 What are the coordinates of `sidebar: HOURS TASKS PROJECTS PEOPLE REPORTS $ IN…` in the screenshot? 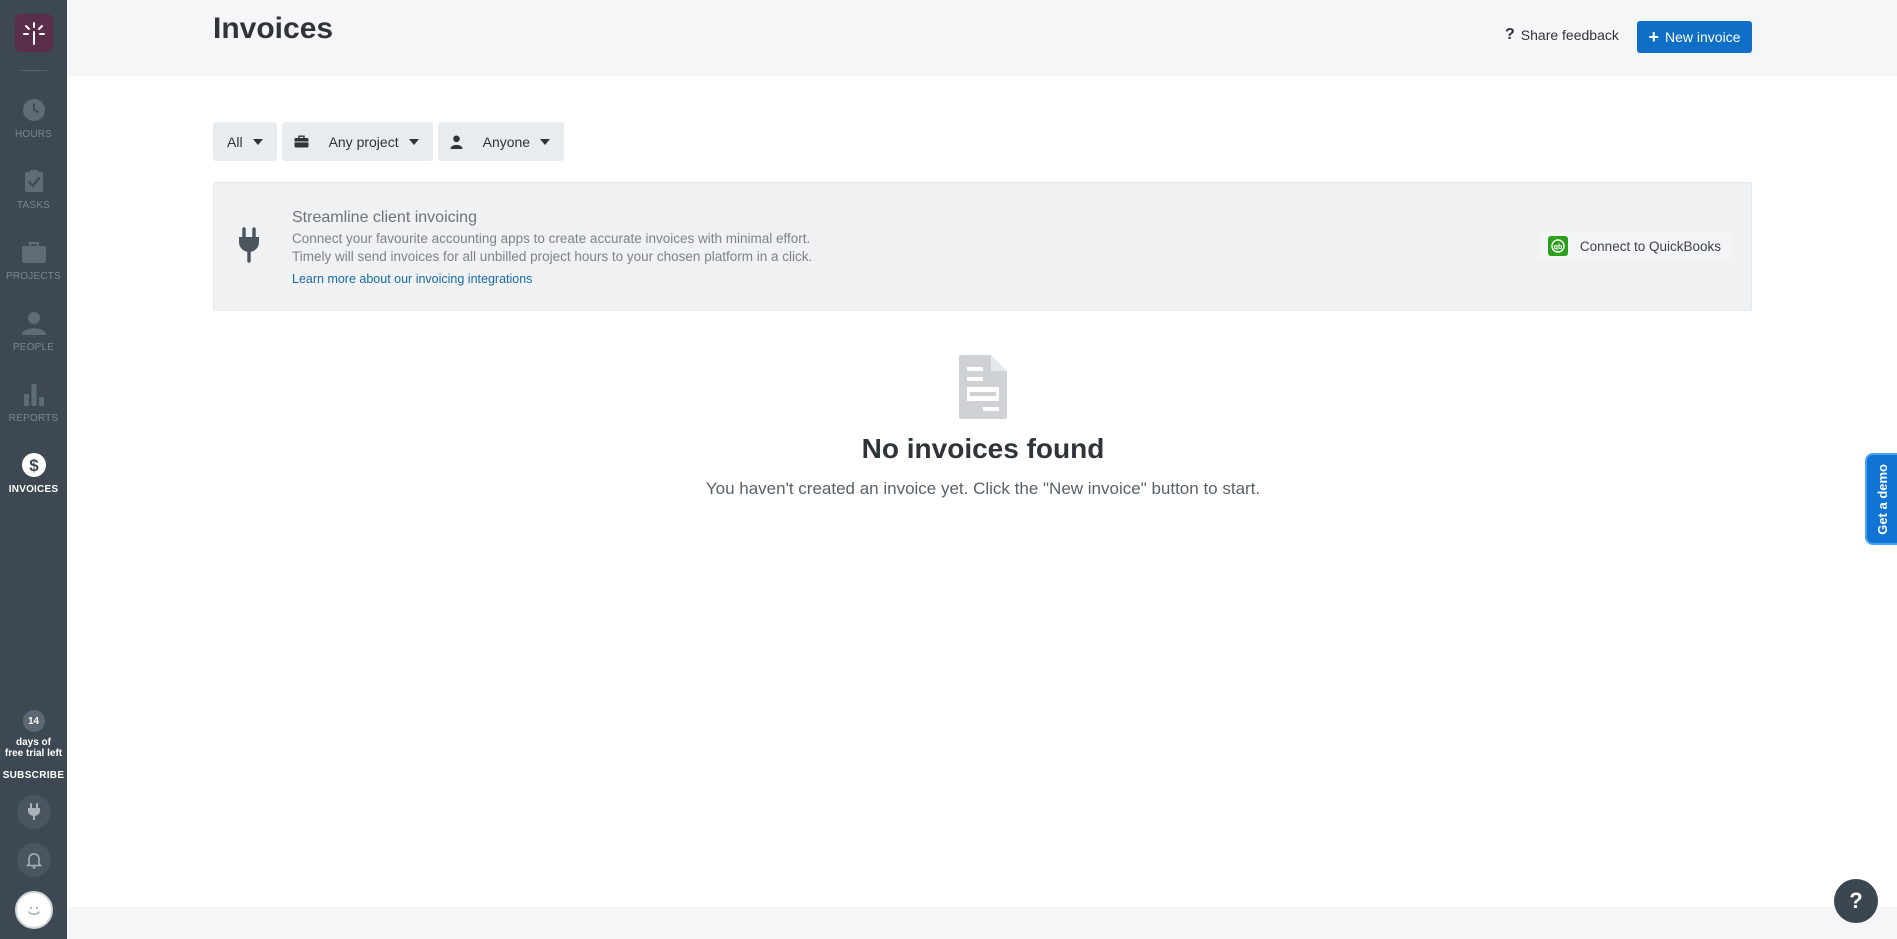 It's located at (33, 469).